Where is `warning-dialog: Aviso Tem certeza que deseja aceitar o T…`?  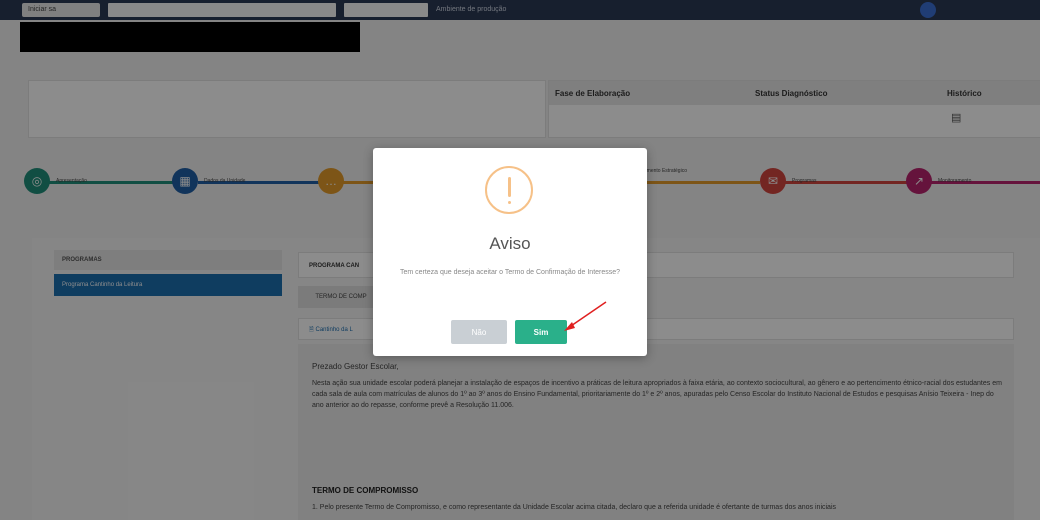 warning-dialog: Aviso Tem certeza que deseja aceitar o T… is located at coordinates (510, 252).